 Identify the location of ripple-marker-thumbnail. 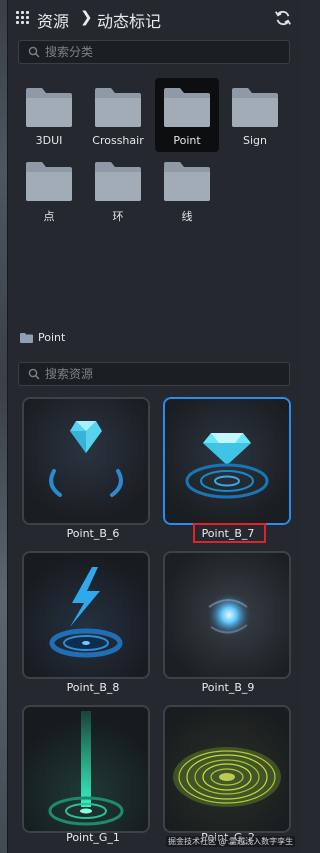
(227, 769).